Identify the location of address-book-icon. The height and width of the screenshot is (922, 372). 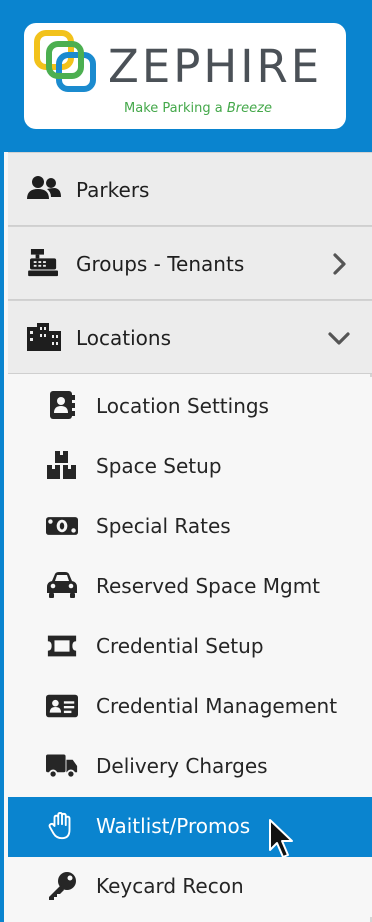
(62, 405).